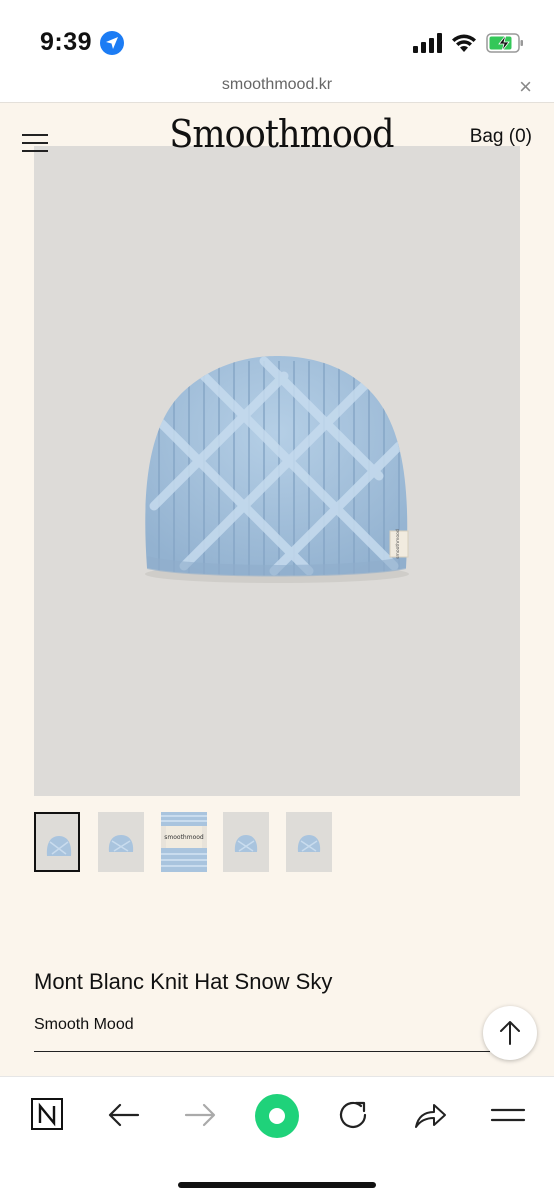 The image size is (554, 1201). Describe the element at coordinates (184, 842) in the screenshot. I see `thumbnail-3: smoothmood` at that location.